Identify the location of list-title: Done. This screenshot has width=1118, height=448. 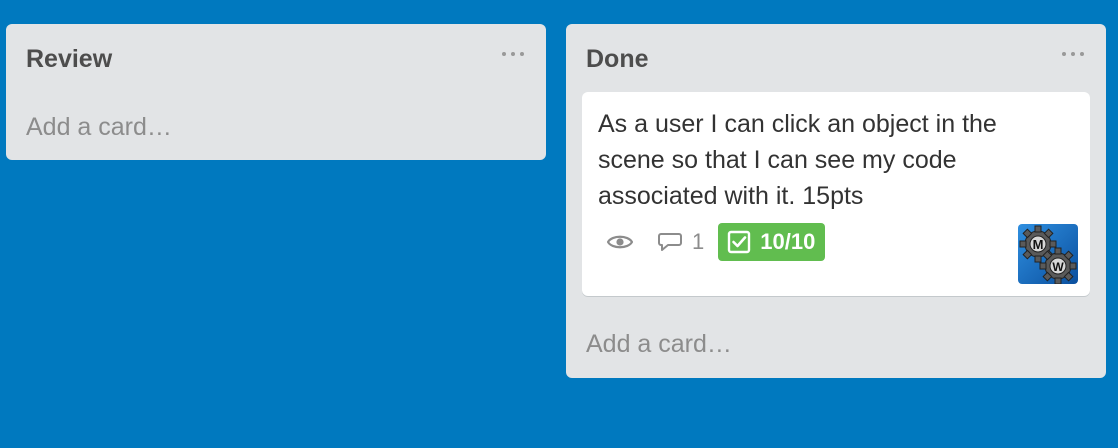
(617, 59).